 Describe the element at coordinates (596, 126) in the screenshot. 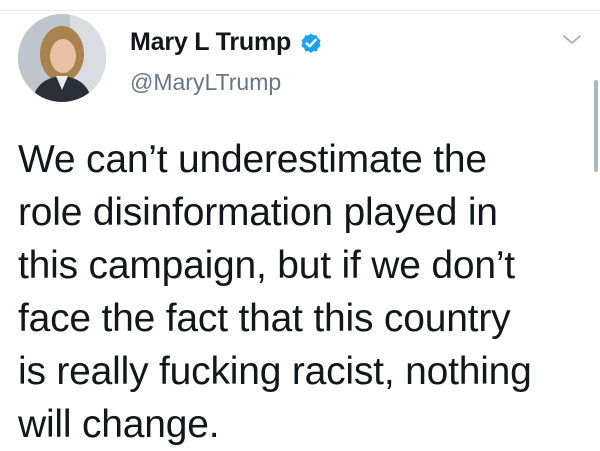

I see `scrollbar` at that location.